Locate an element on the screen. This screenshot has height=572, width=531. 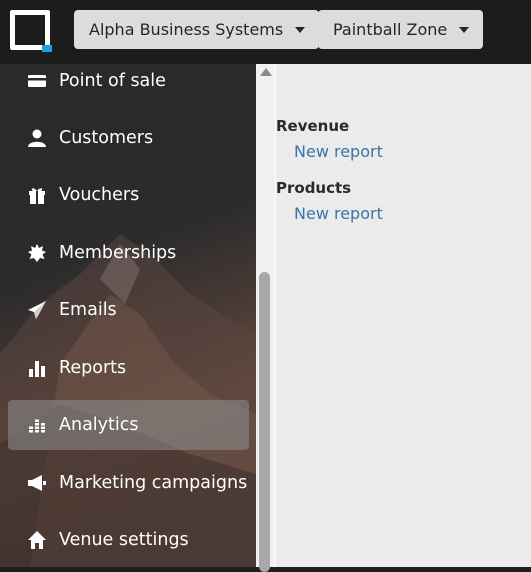
logo-square is located at coordinates (30, 30).